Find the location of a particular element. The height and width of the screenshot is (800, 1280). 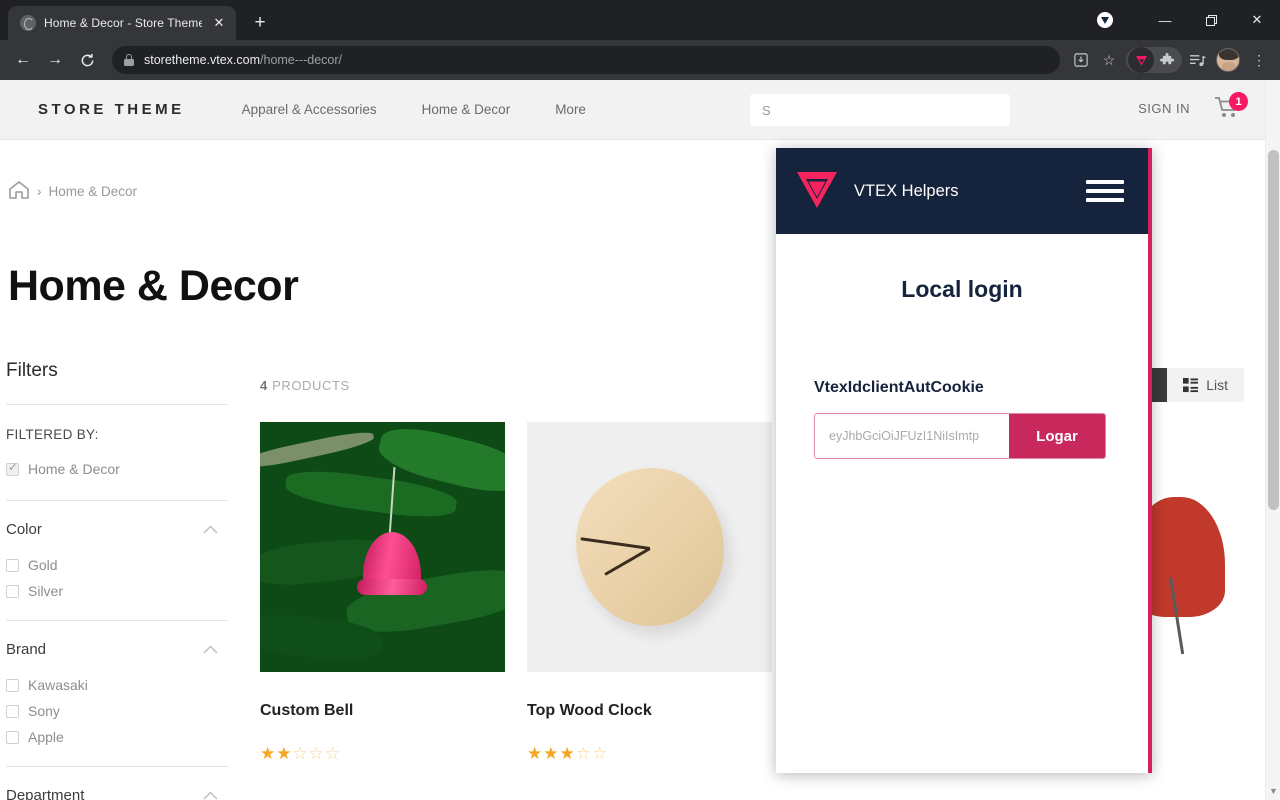

address-bar: storetheme.vtex.com/home---decor/ is located at coordinates (586, 60).